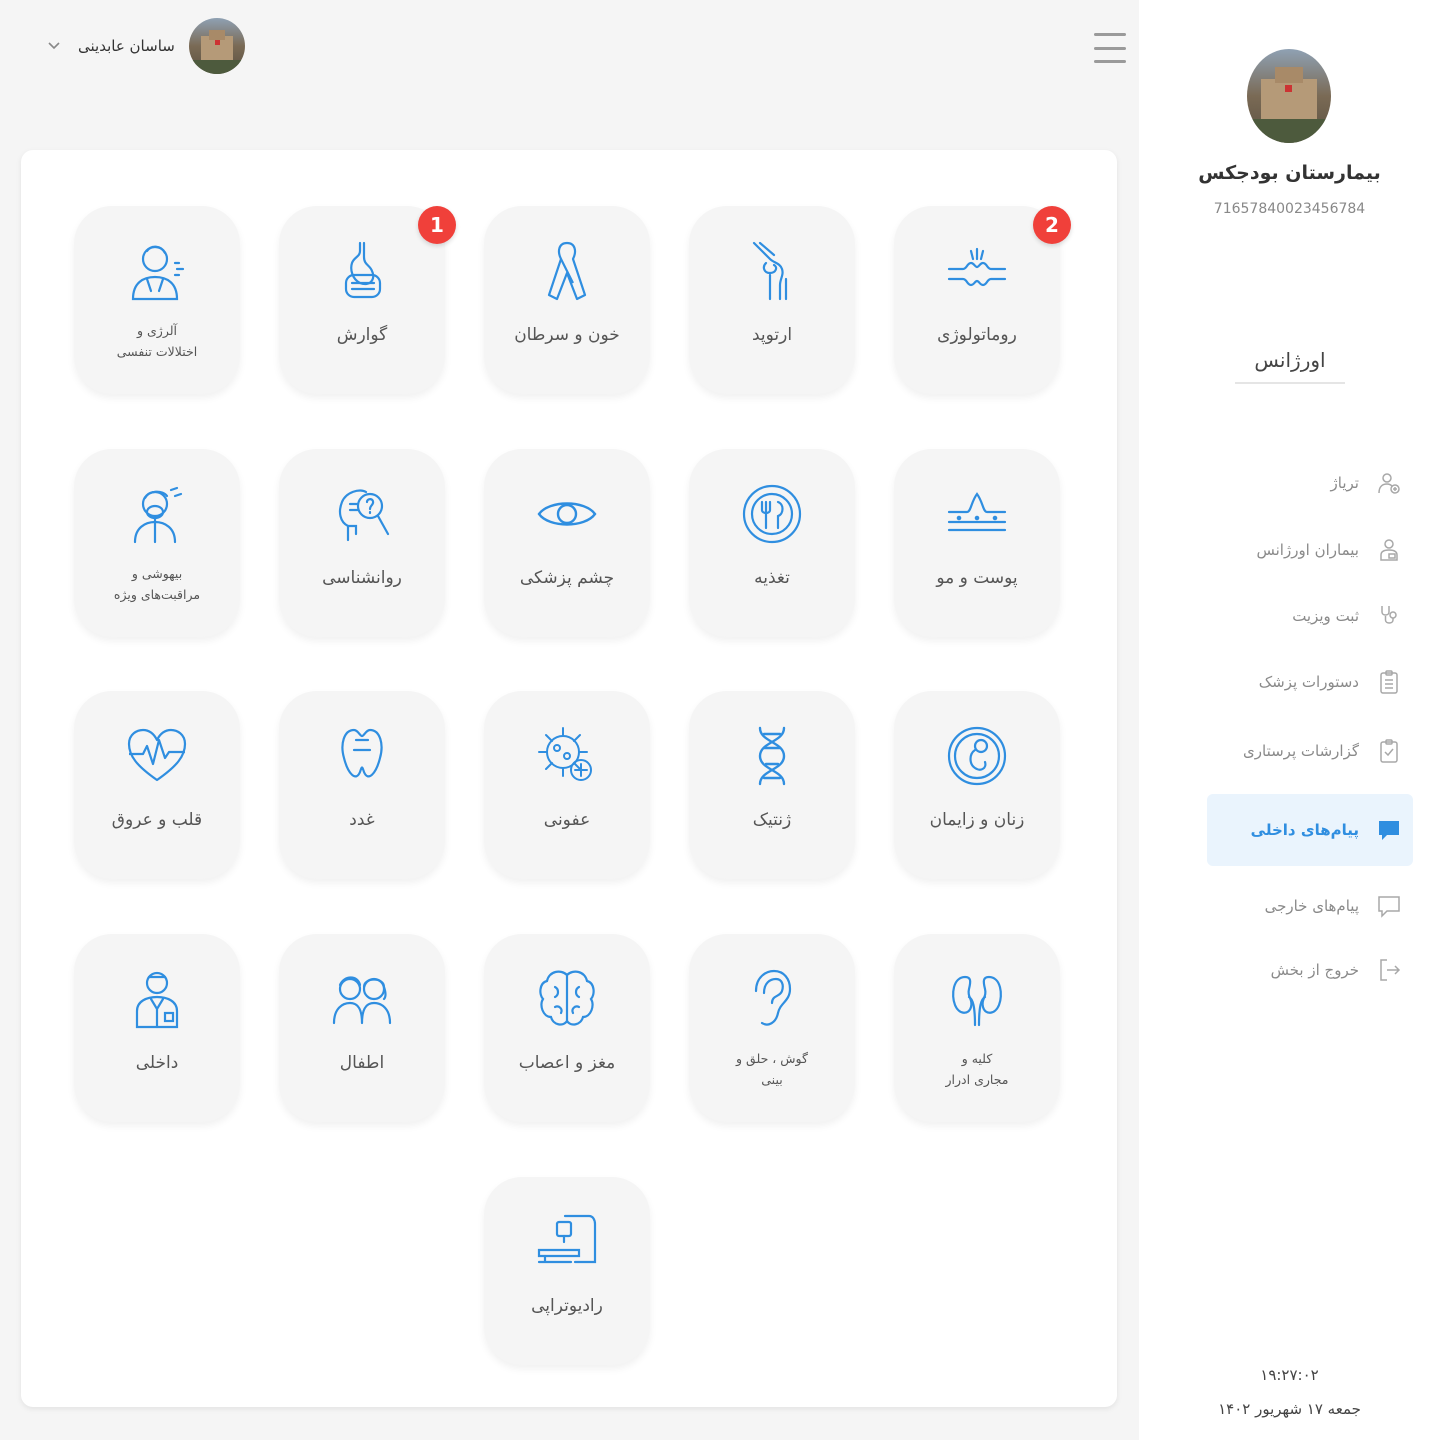 Image resolution: width=1440 pixels, height=1440 pixels. What do you see at coordinates (1389, 970) in the screenshot?
I see `logout-icon` at bounding box center [1389, 970].